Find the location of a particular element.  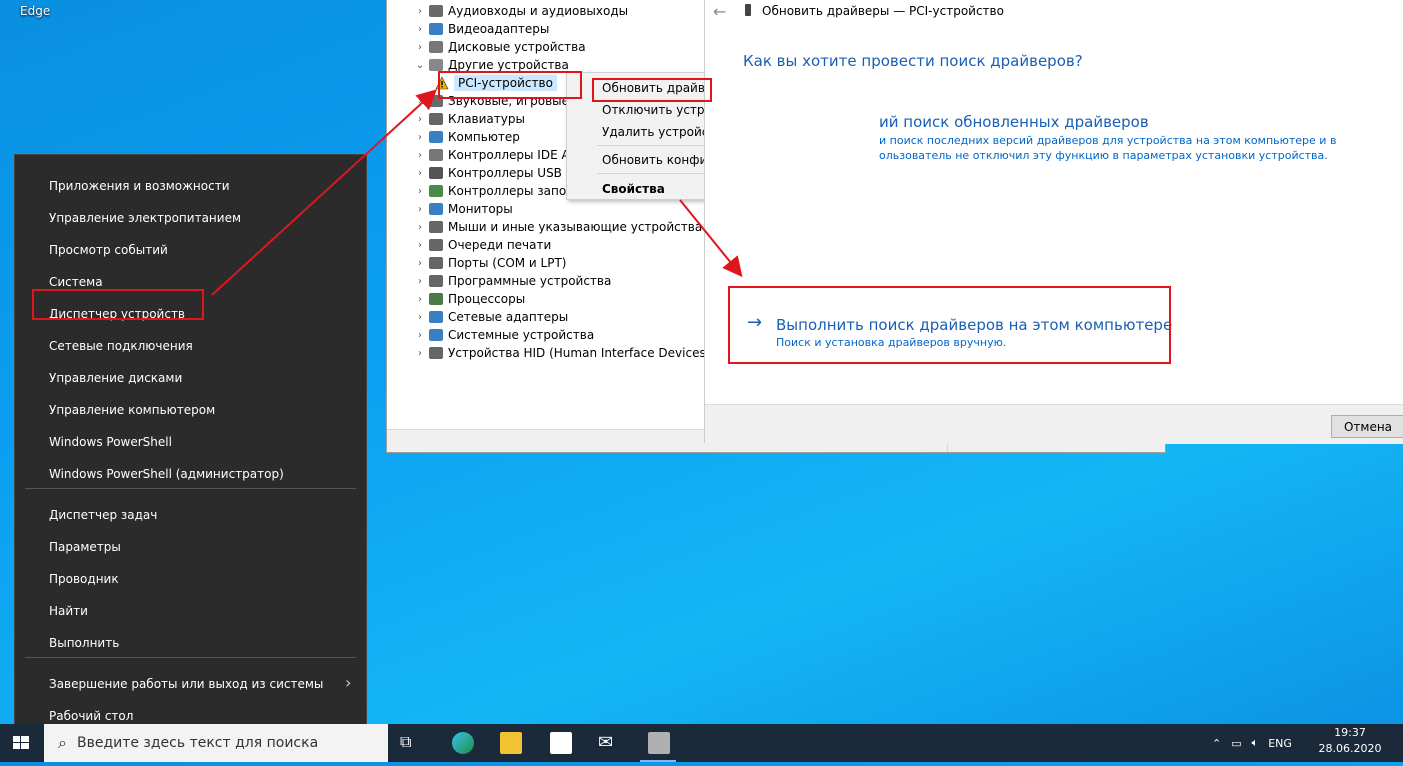

clock-time: 19:37 is located at coordinates (1350, 732).